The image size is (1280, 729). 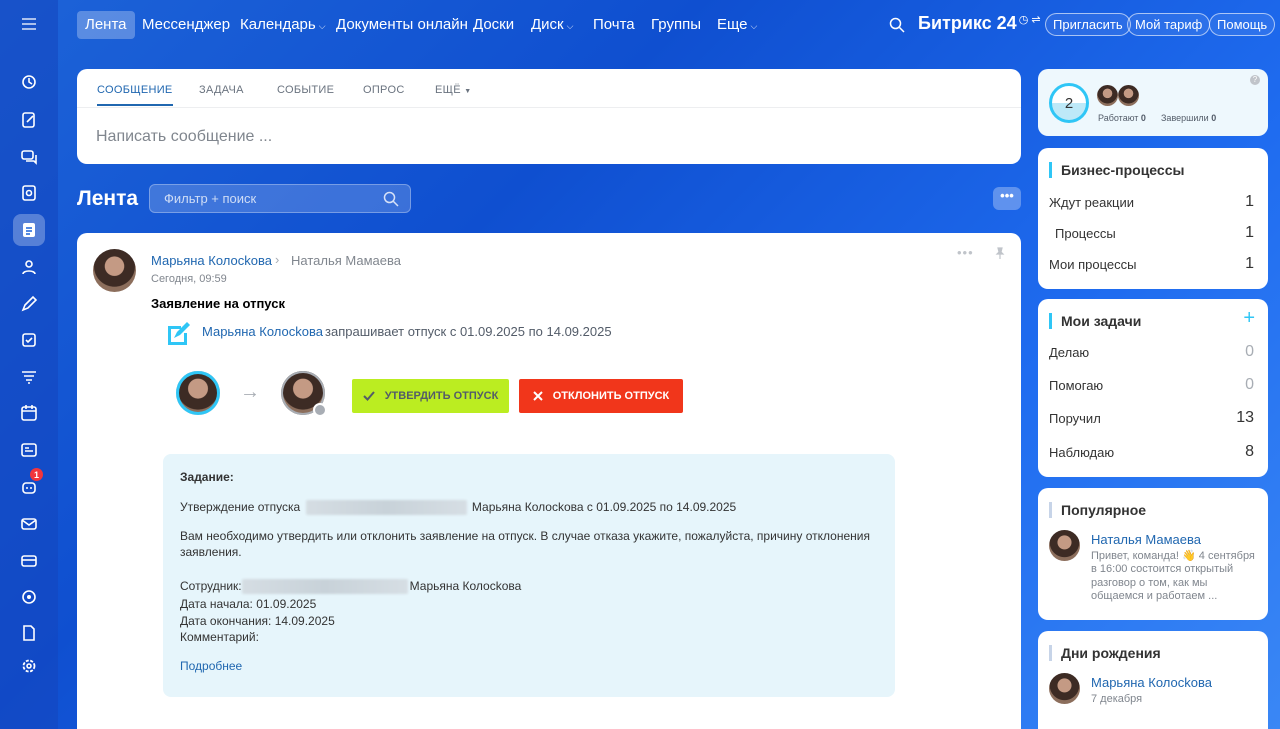 I want to click on bp-title: Бизнес-процессы, so click(x=1116, y=170).